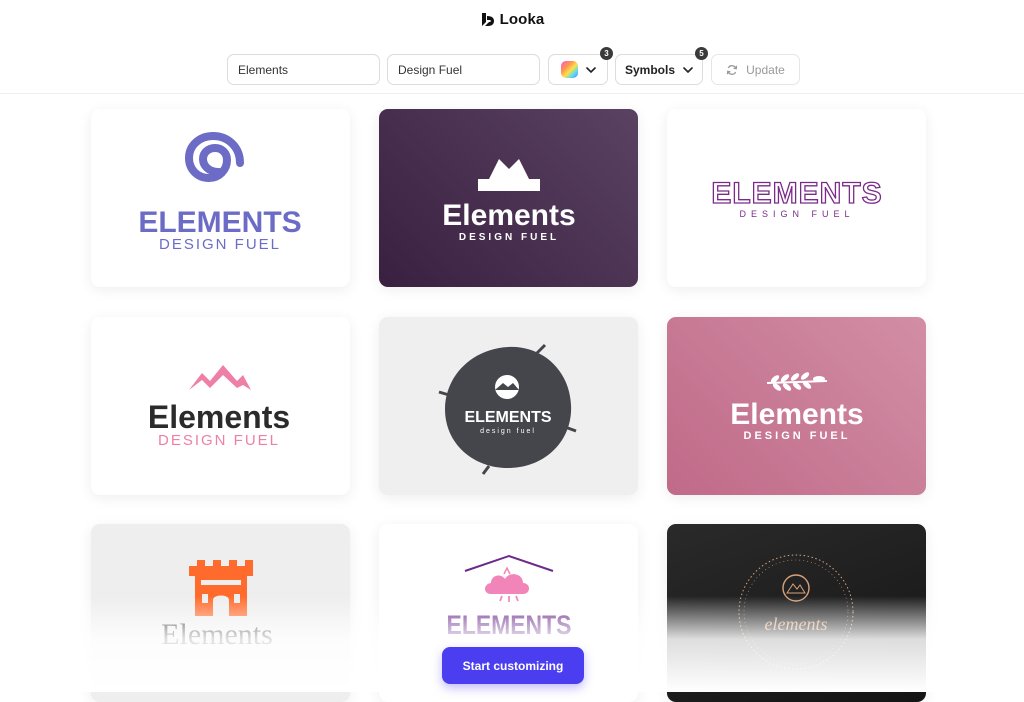  Describe the element at coordinates (765, 69) in the screenshot. I see `update-label: Update` at that location.